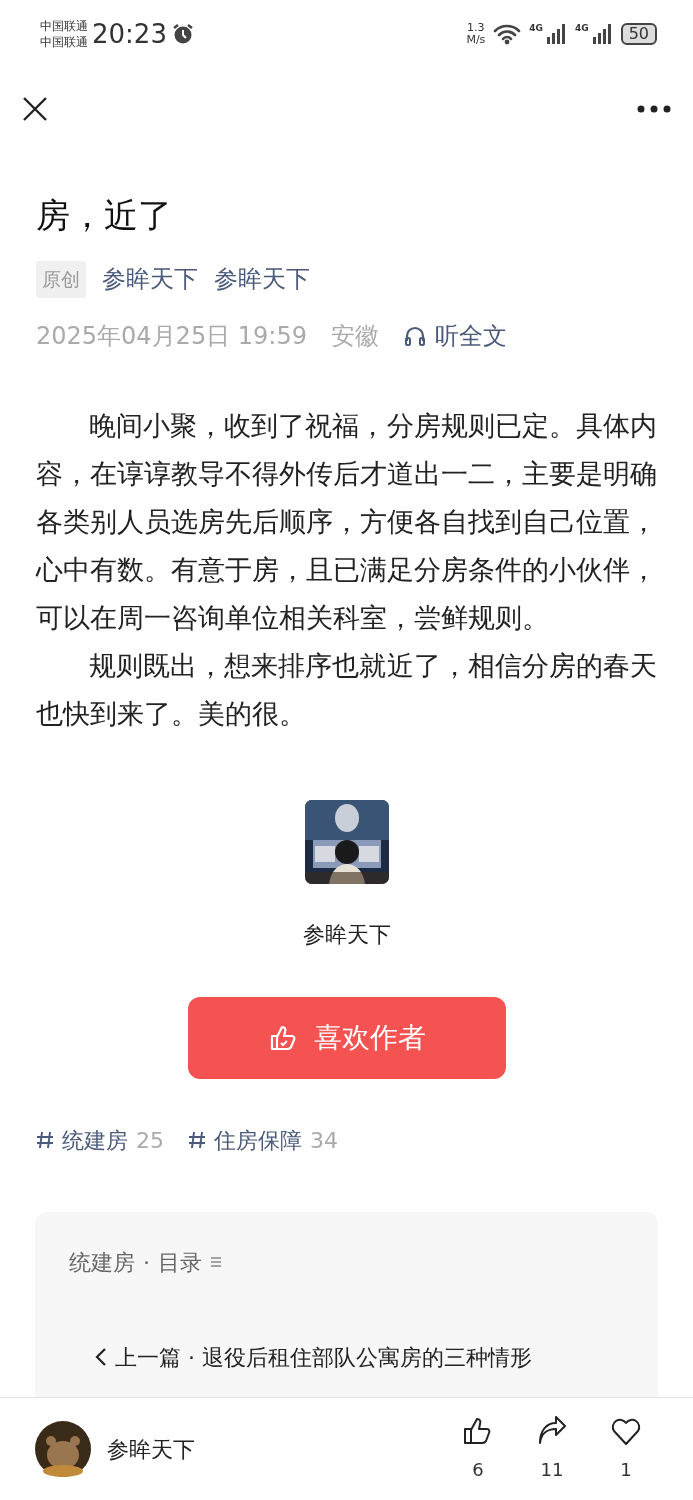 The height and width of the screenshot is (1500, 693). What do you see at coordinates (100, 1140) in the screenshot?
I see `topic-tag: 统建房 25` at bounding box center [100, 1140].